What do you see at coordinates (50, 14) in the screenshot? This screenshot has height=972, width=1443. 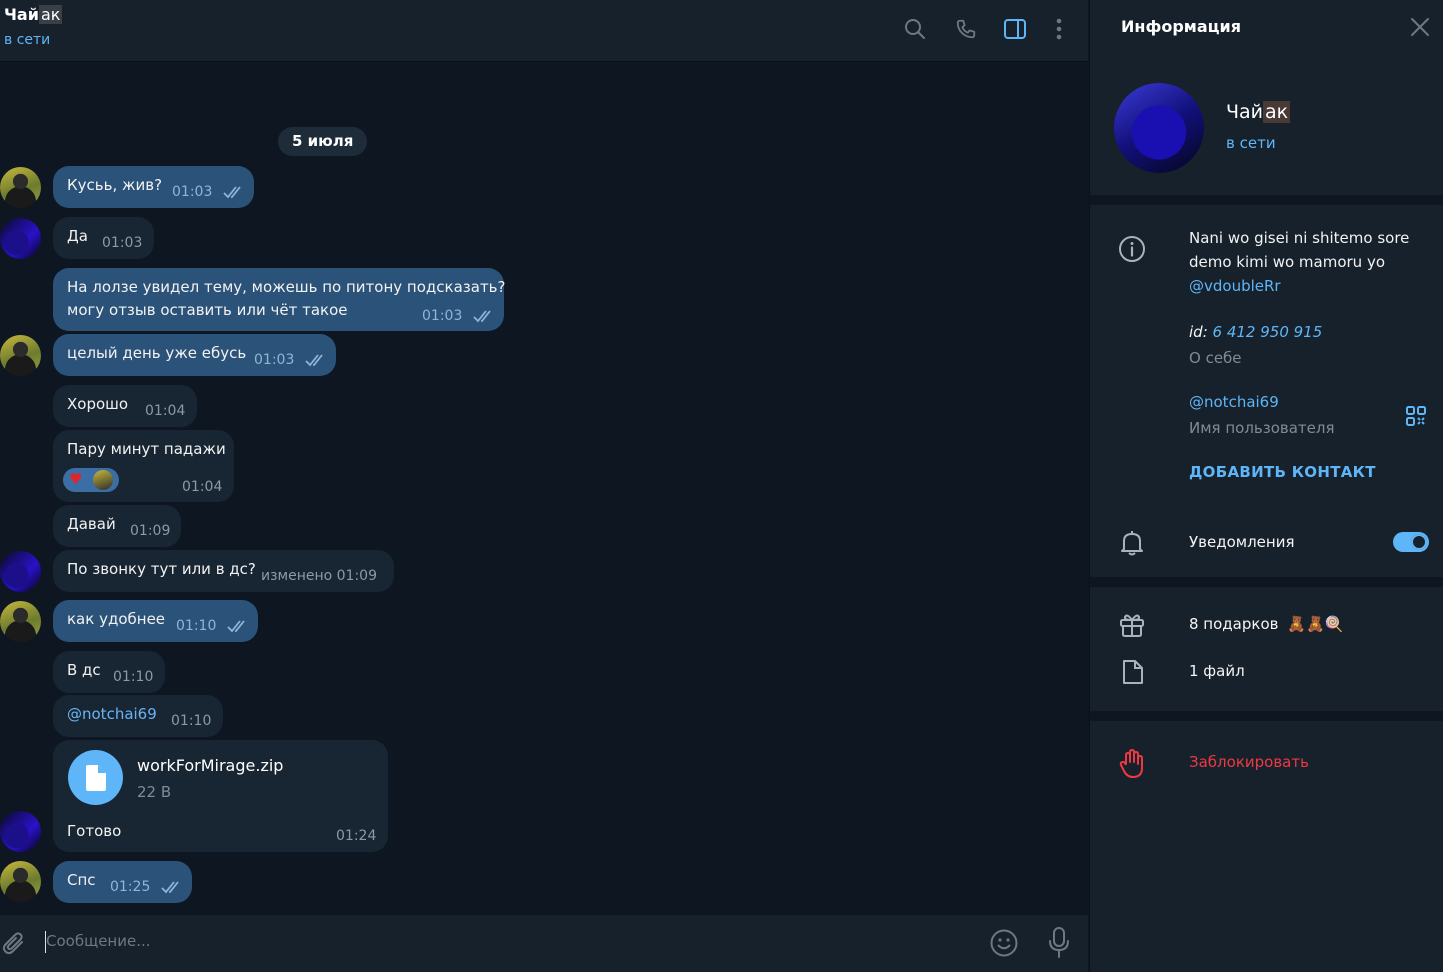 I see `chat-title-tag: ак` at bounding box center [50, 14].